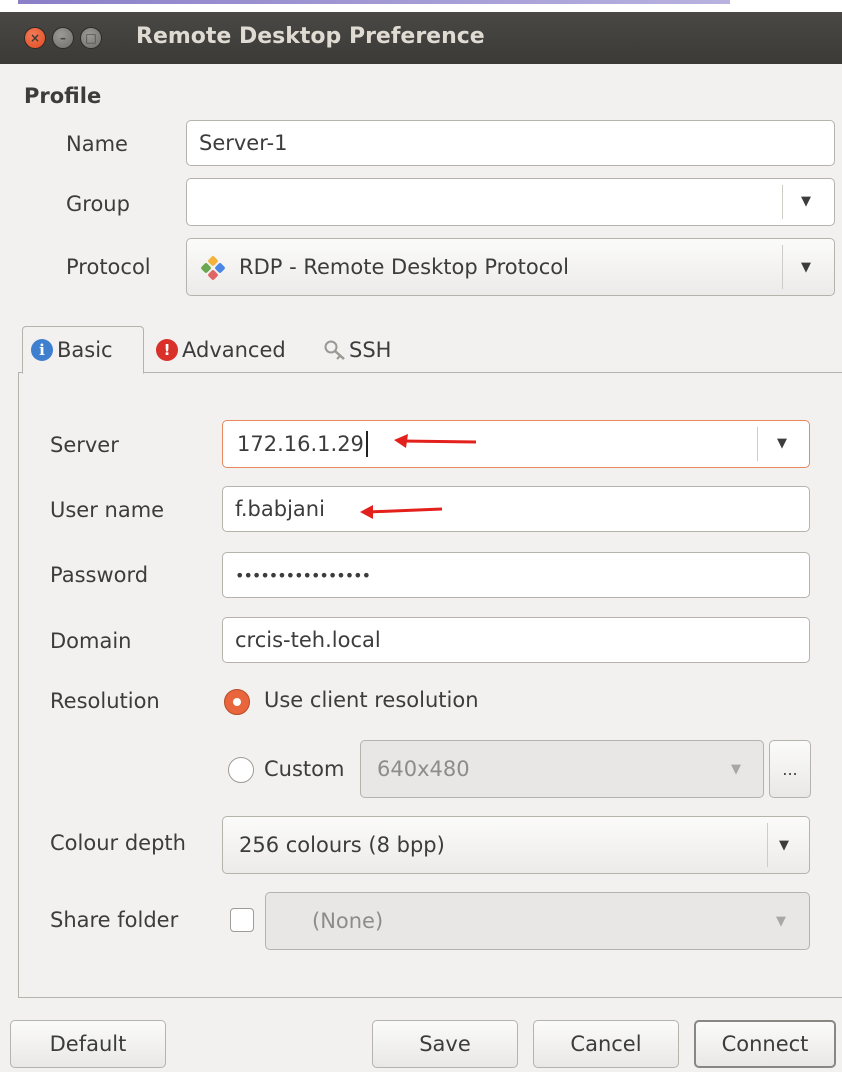 The image size is (842, 1072). Describe the element at coordinates (767, 845) in the screenshot. I see `colour-depth-separator` at that location.